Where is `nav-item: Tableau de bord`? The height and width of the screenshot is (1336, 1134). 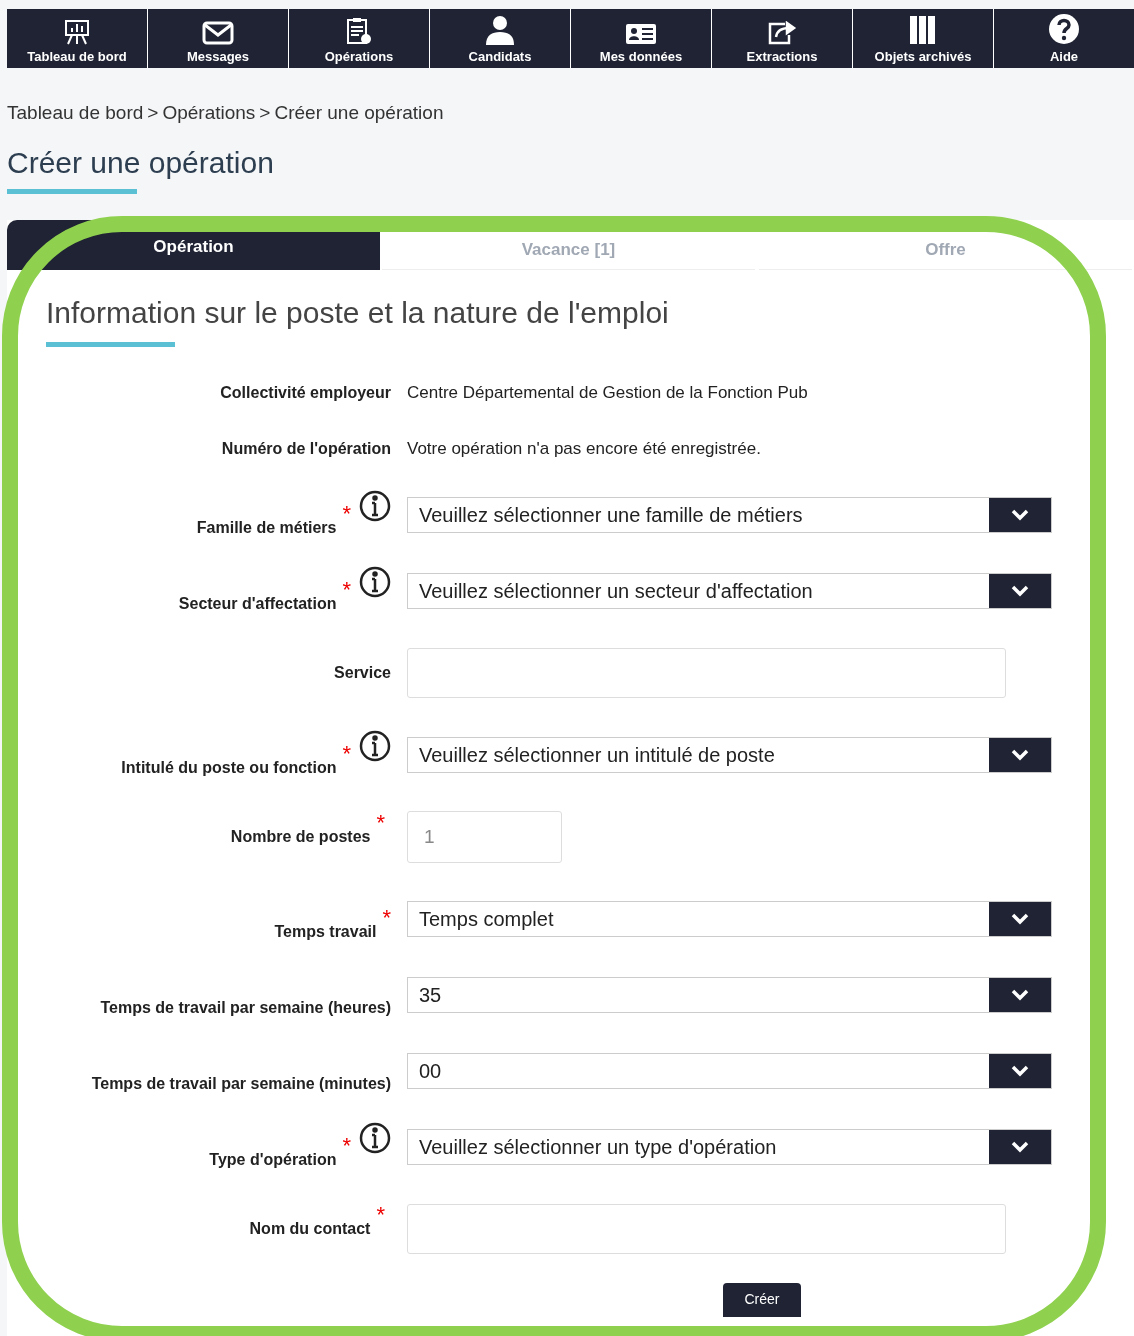
nav-item: Tableau de bord is located at coordinates (77, 38).